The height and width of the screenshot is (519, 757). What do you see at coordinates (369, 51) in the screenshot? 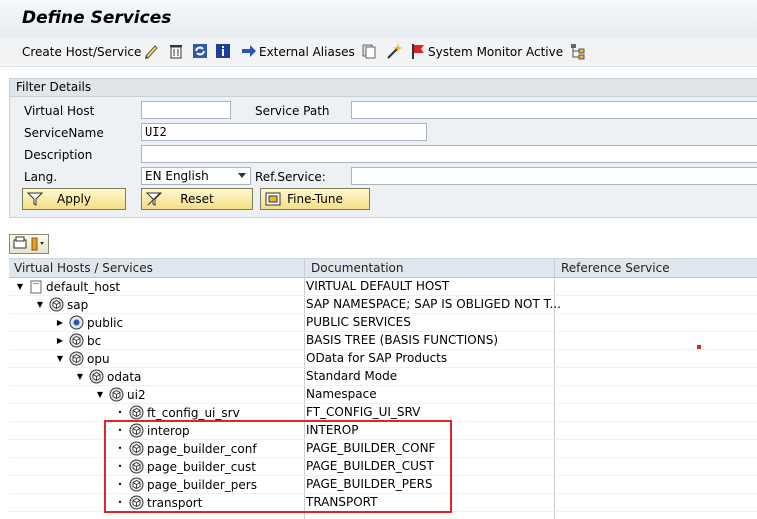
I see `copy-icon` at bounding box center [369, 51].